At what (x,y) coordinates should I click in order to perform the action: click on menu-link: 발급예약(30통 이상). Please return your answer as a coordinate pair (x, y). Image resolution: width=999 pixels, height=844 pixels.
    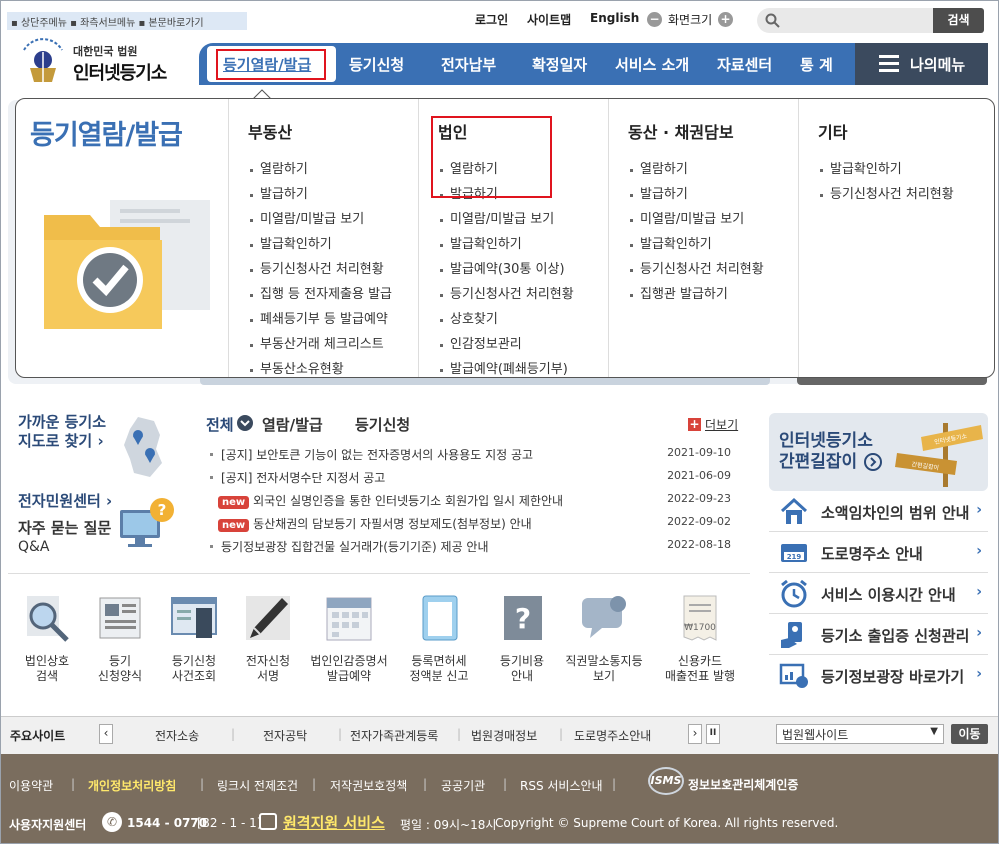
    Looking at the image, I should click on (523, 269).